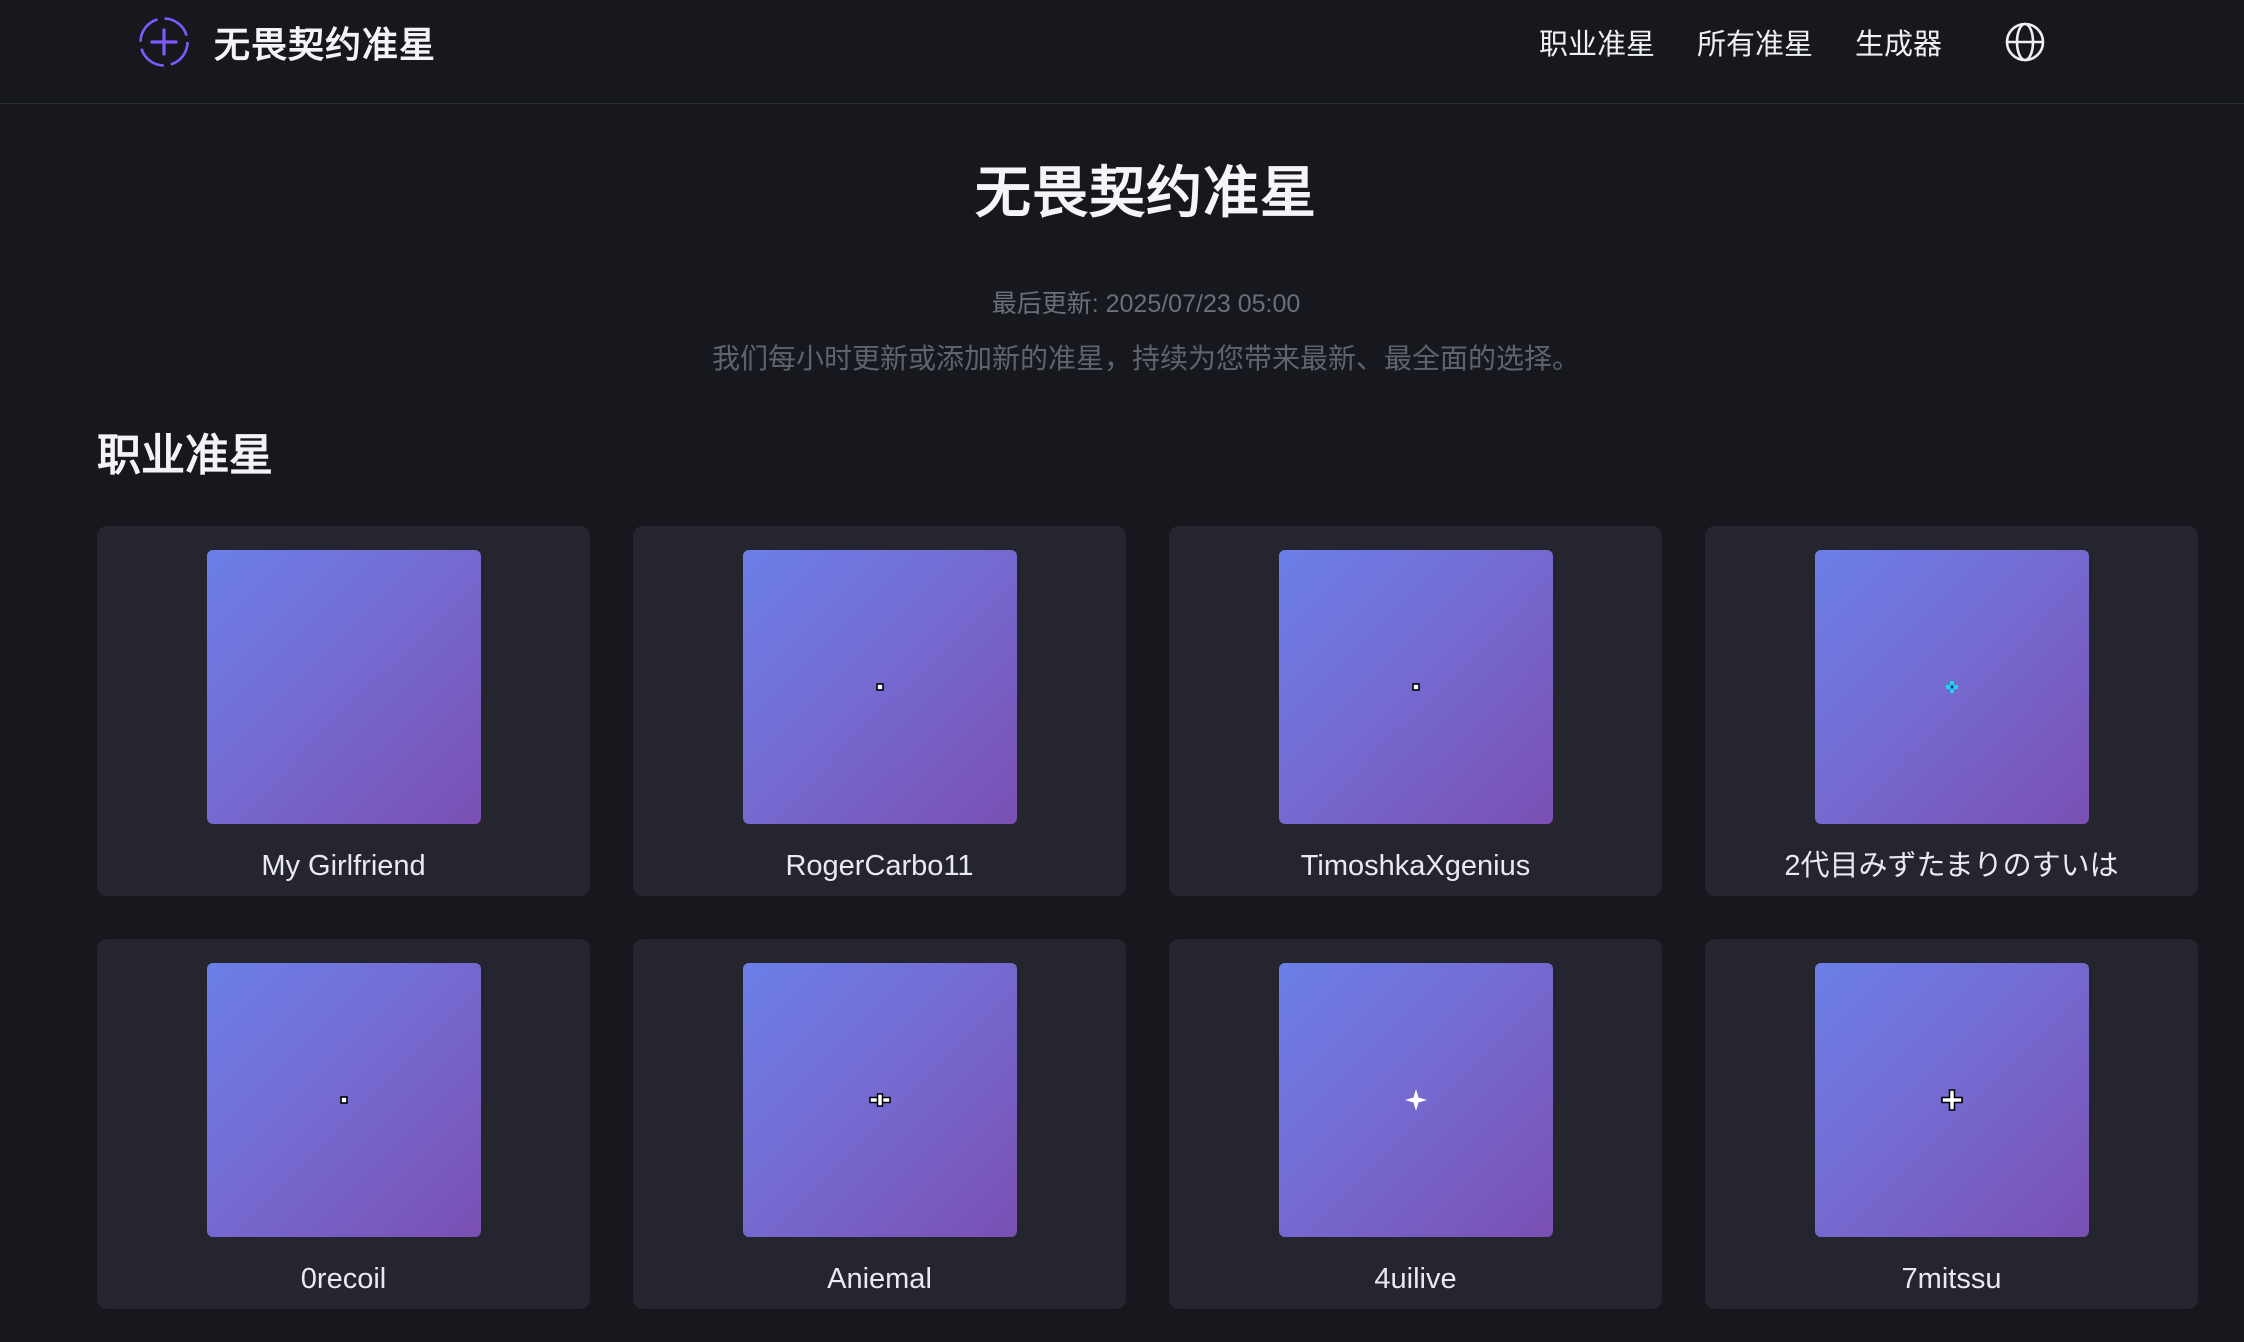 The width and height of the screenshot is (2244, 1342). What do you see at coordinates (185, 456) in the screenshot?
I see `section-title-pro-crosshairs: 职业准星` at bounding box center [185, 456].